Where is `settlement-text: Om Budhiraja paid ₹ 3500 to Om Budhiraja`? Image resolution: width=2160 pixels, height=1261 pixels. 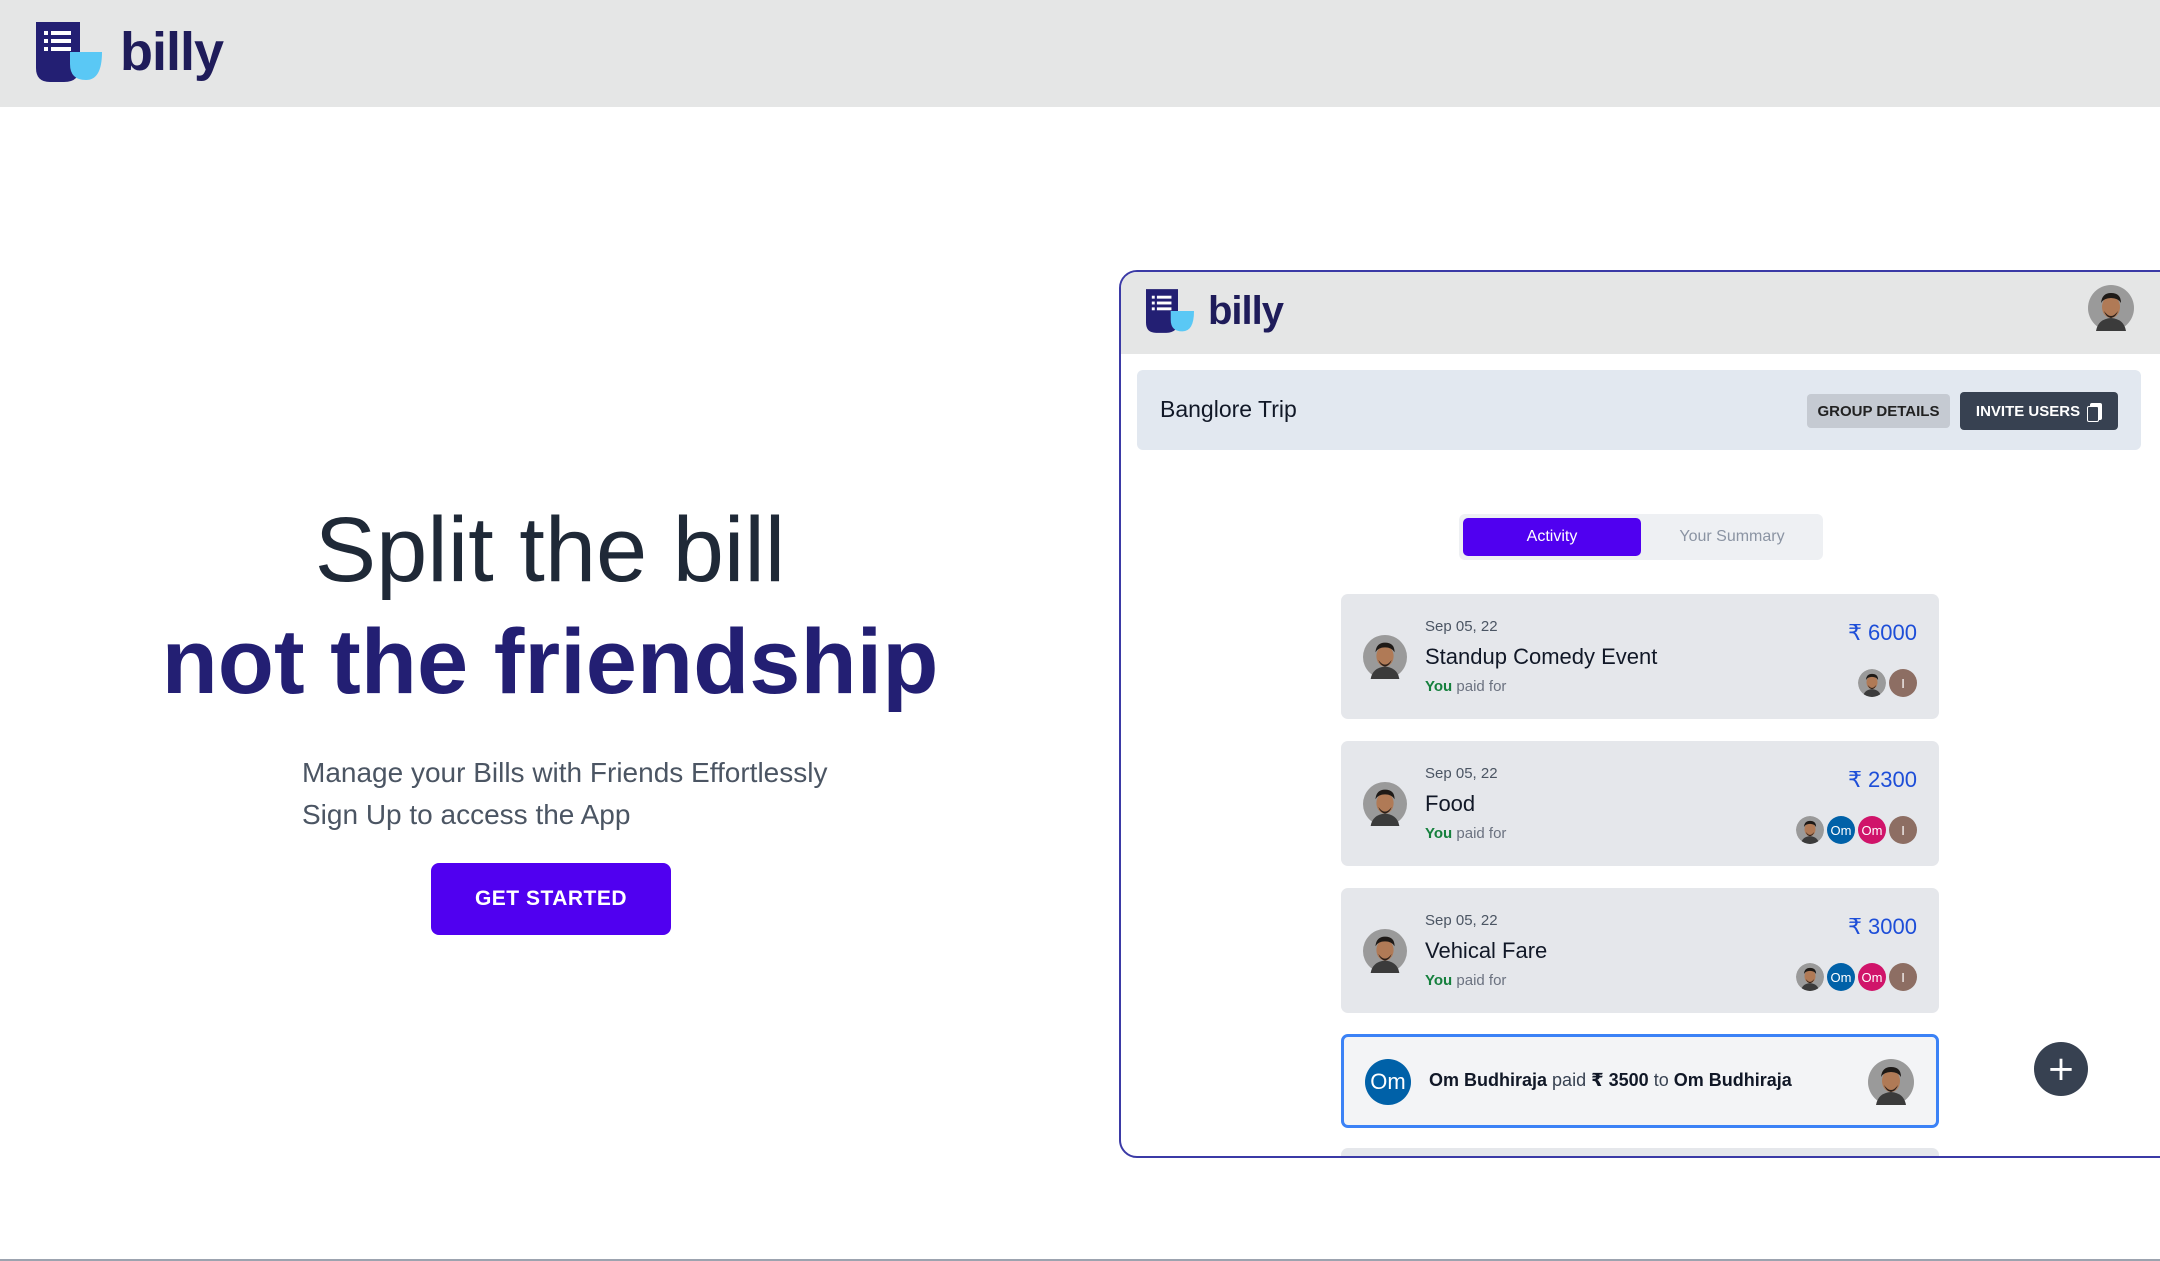
settlement-text: Om Budhiraja paid ₹ 3500 to Om Budhiraja is located at coordinates (1610, 1080).